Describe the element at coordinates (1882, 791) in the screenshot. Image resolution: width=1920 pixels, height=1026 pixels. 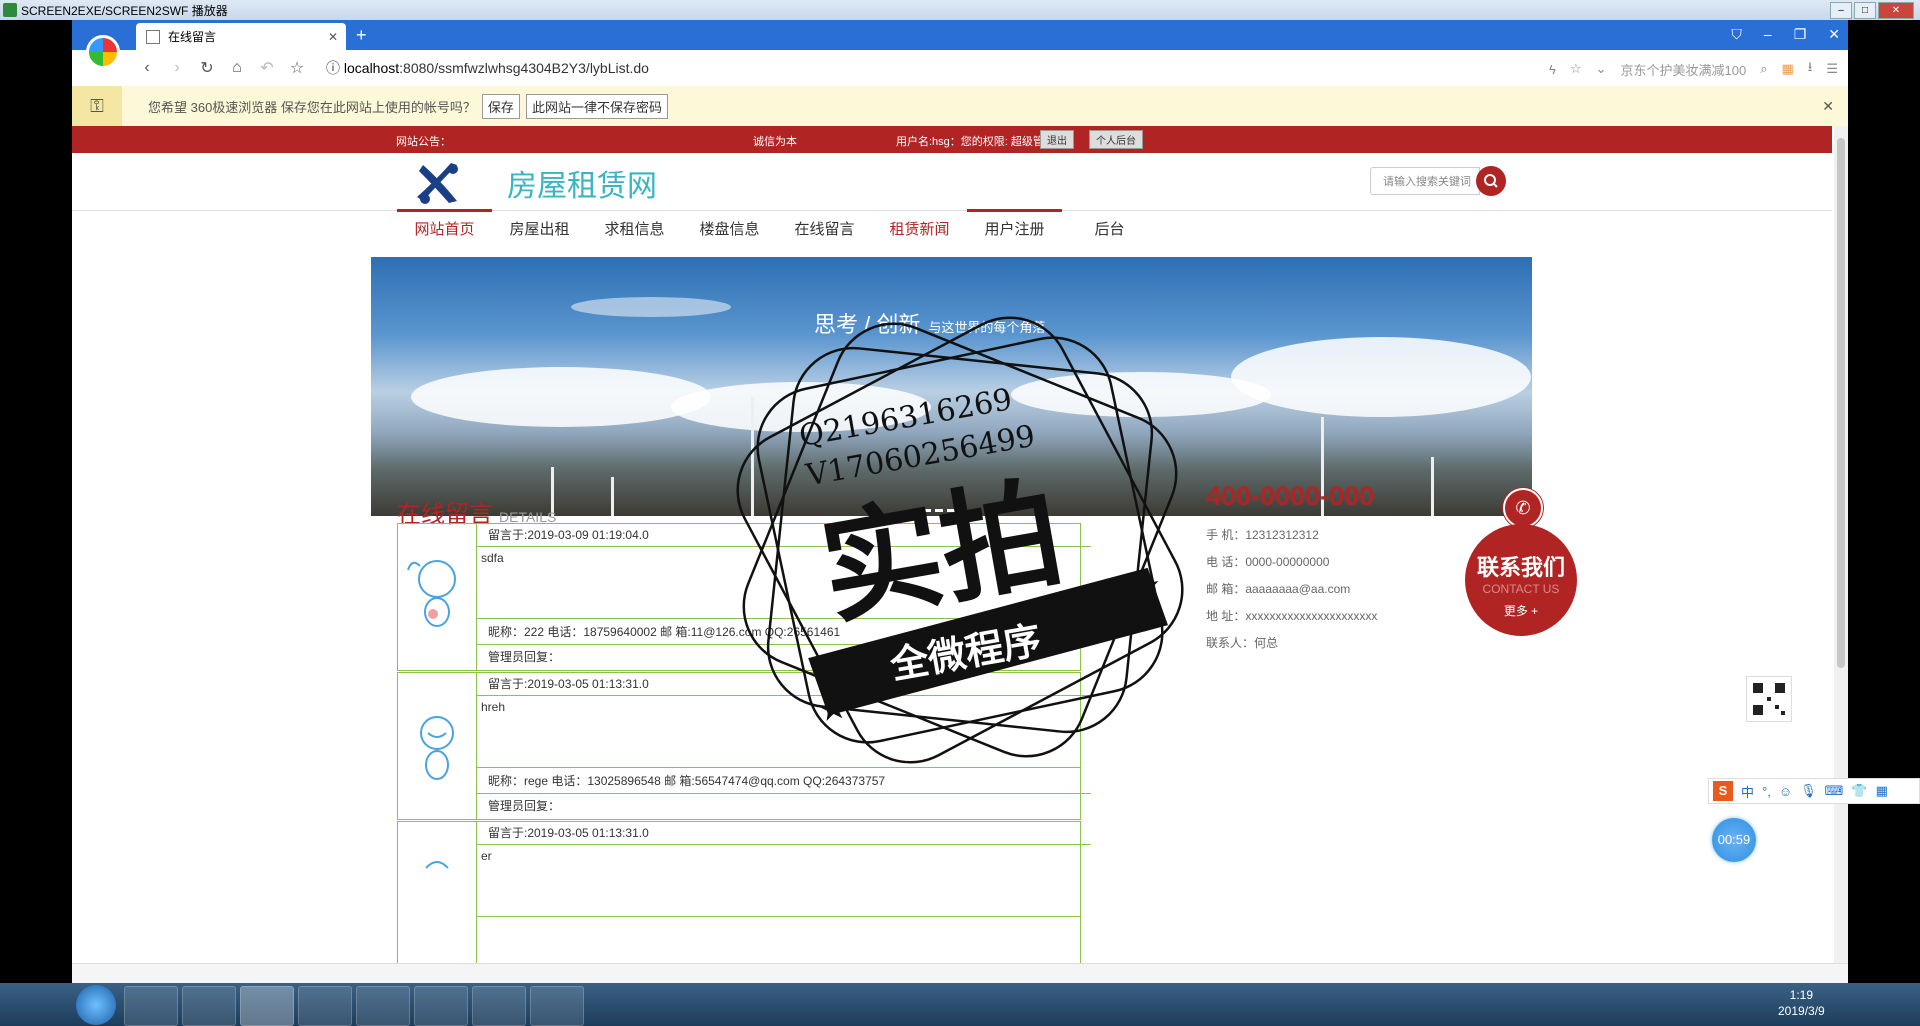
I see `ime-menu-icon: ▦` at that location.